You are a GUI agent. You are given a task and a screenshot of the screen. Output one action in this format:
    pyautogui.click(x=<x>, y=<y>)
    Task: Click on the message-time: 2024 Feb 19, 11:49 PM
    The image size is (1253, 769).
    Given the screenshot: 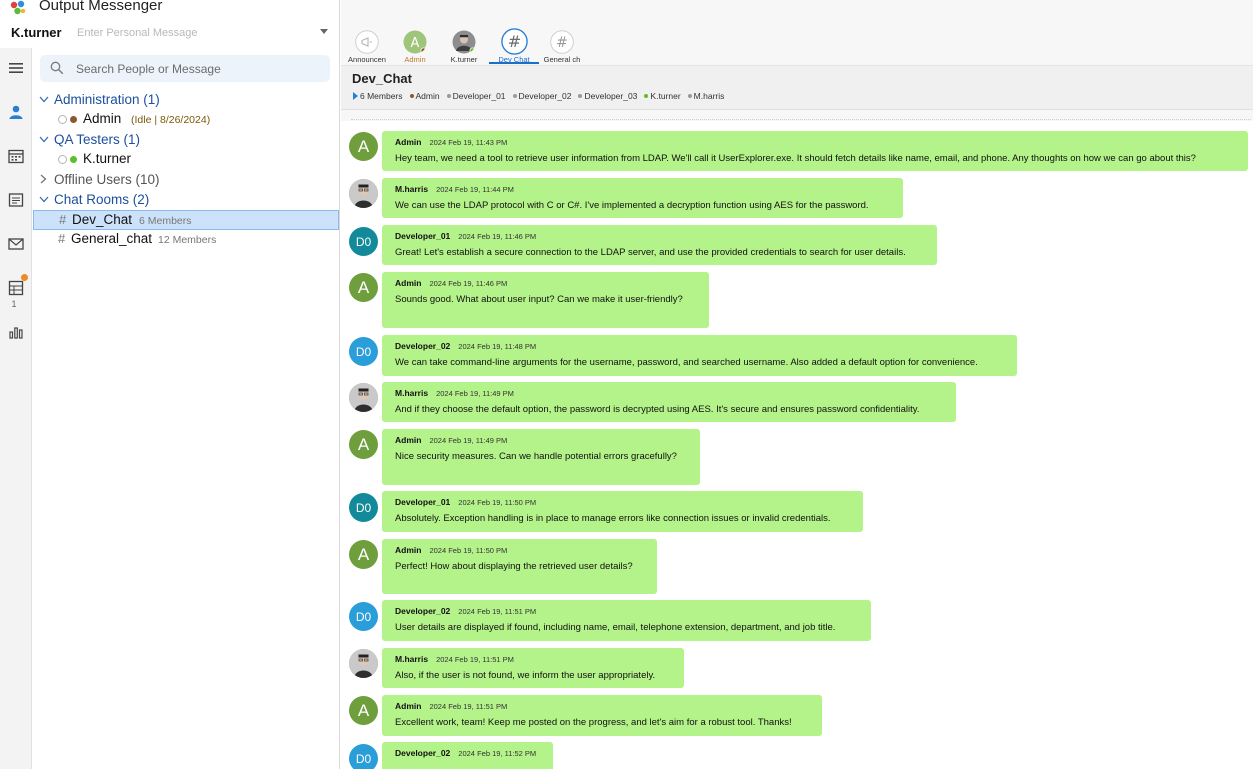 What is the action you would take?
    pyautogui.click(x=475, y=393)
    